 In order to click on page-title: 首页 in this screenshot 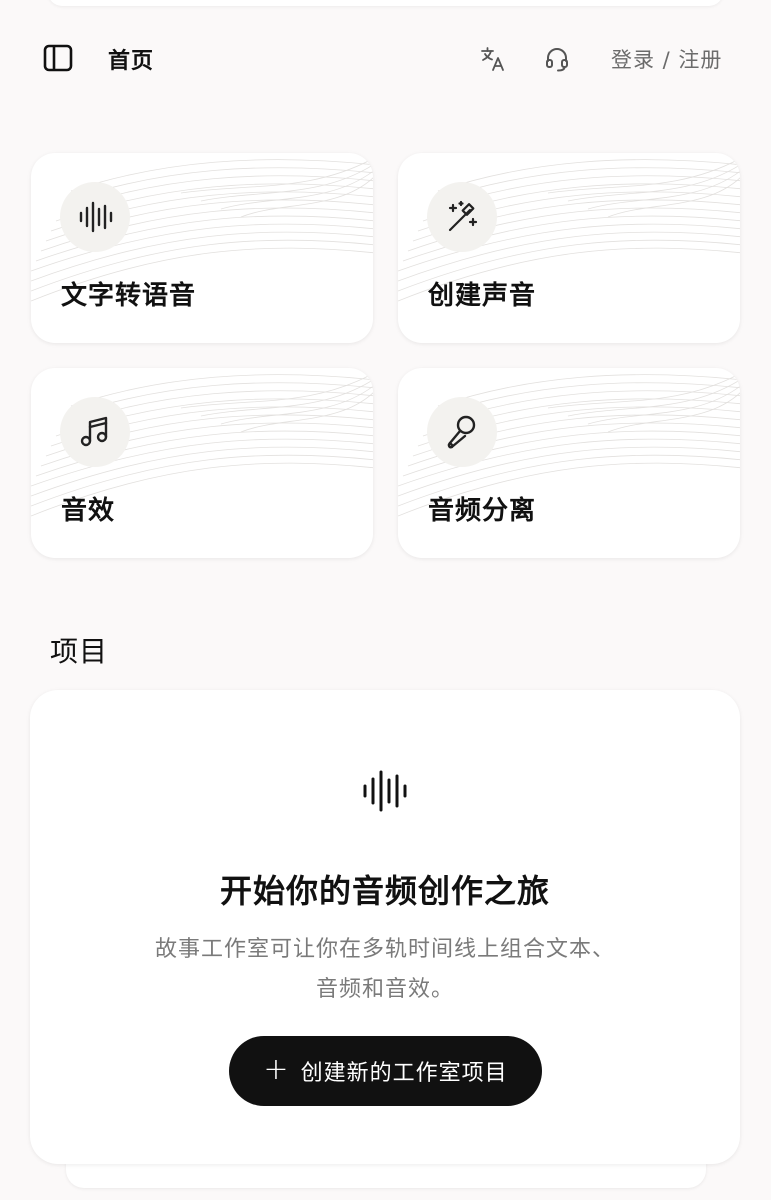, I will do `click(131, 61)`.